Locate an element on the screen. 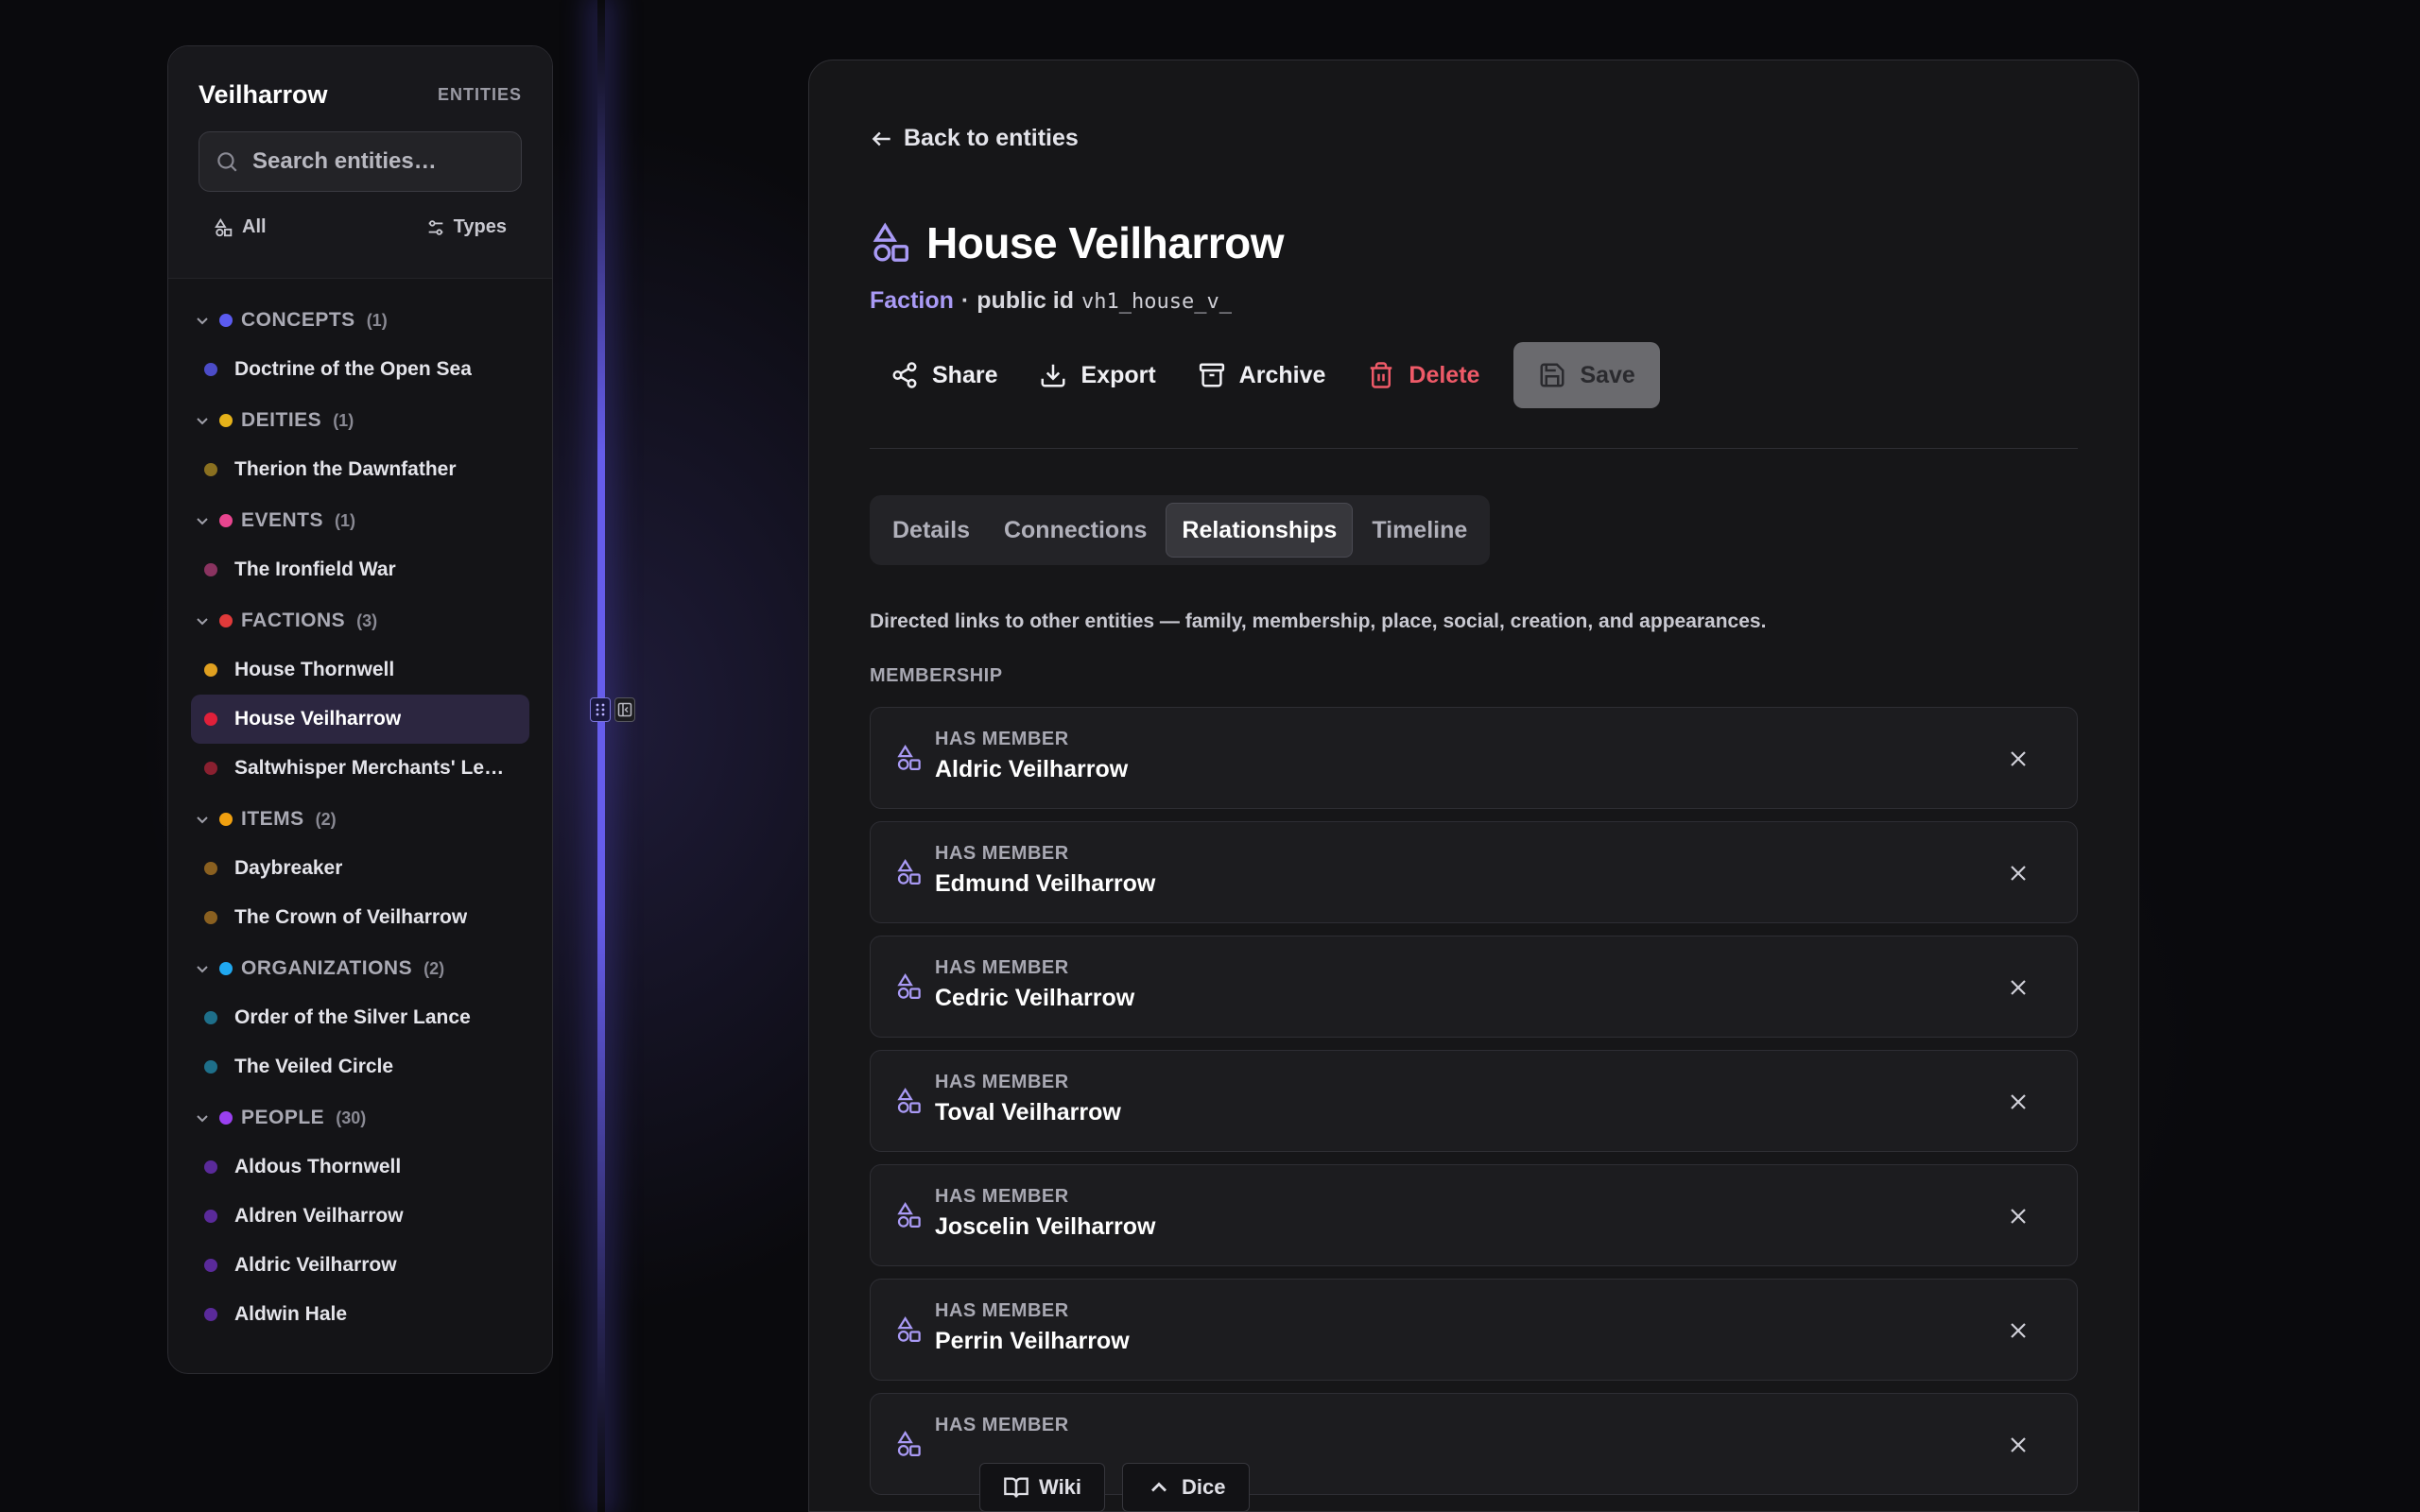  group-header-concepts: CONCEPTS (1) is located at coordinates (360, 320).